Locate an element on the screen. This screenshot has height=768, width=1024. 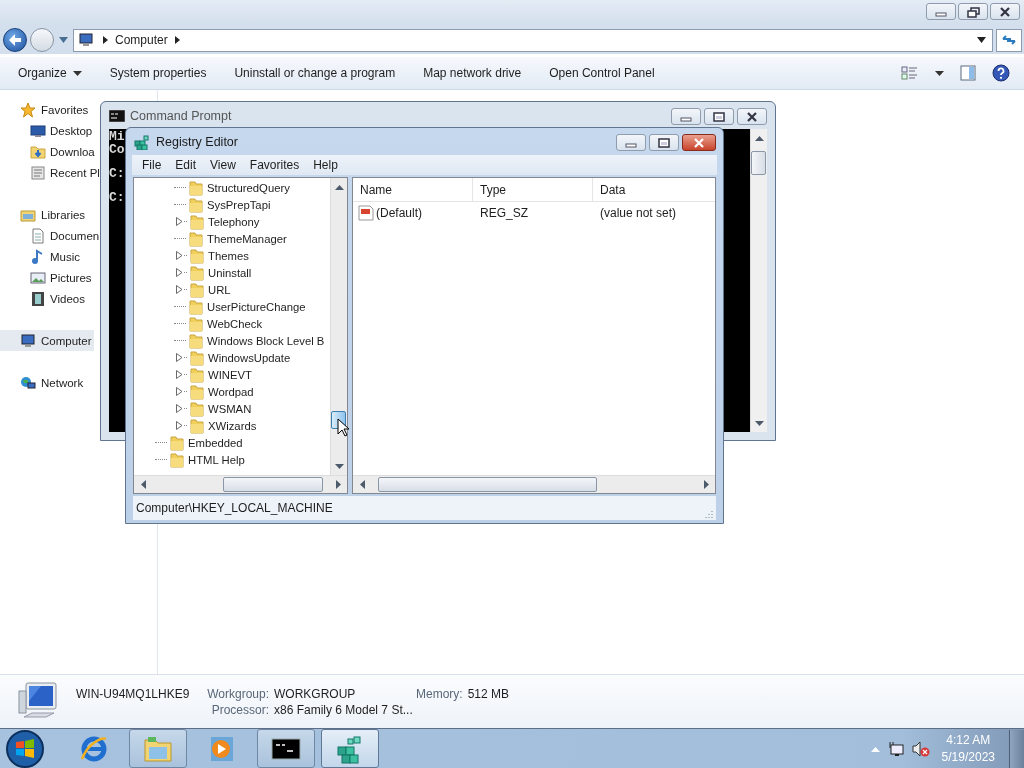
speaker-icon is located at coordinates (920, 748).